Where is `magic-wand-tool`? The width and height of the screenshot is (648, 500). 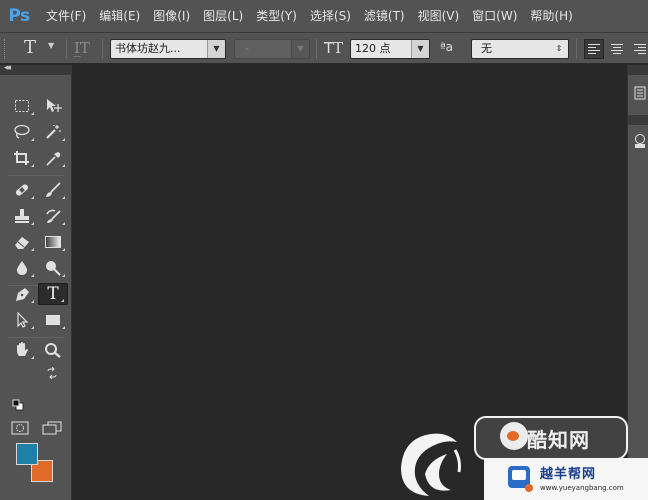 magic-wand-tool is located at coordinates (53, 132).